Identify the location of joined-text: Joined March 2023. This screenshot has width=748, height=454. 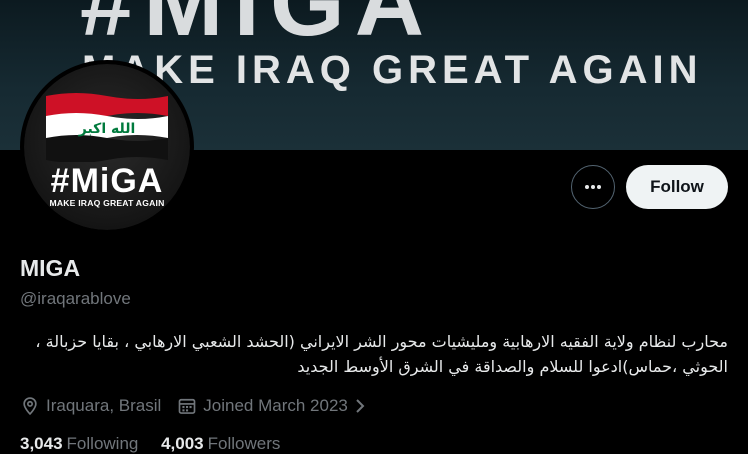
(275, 405).